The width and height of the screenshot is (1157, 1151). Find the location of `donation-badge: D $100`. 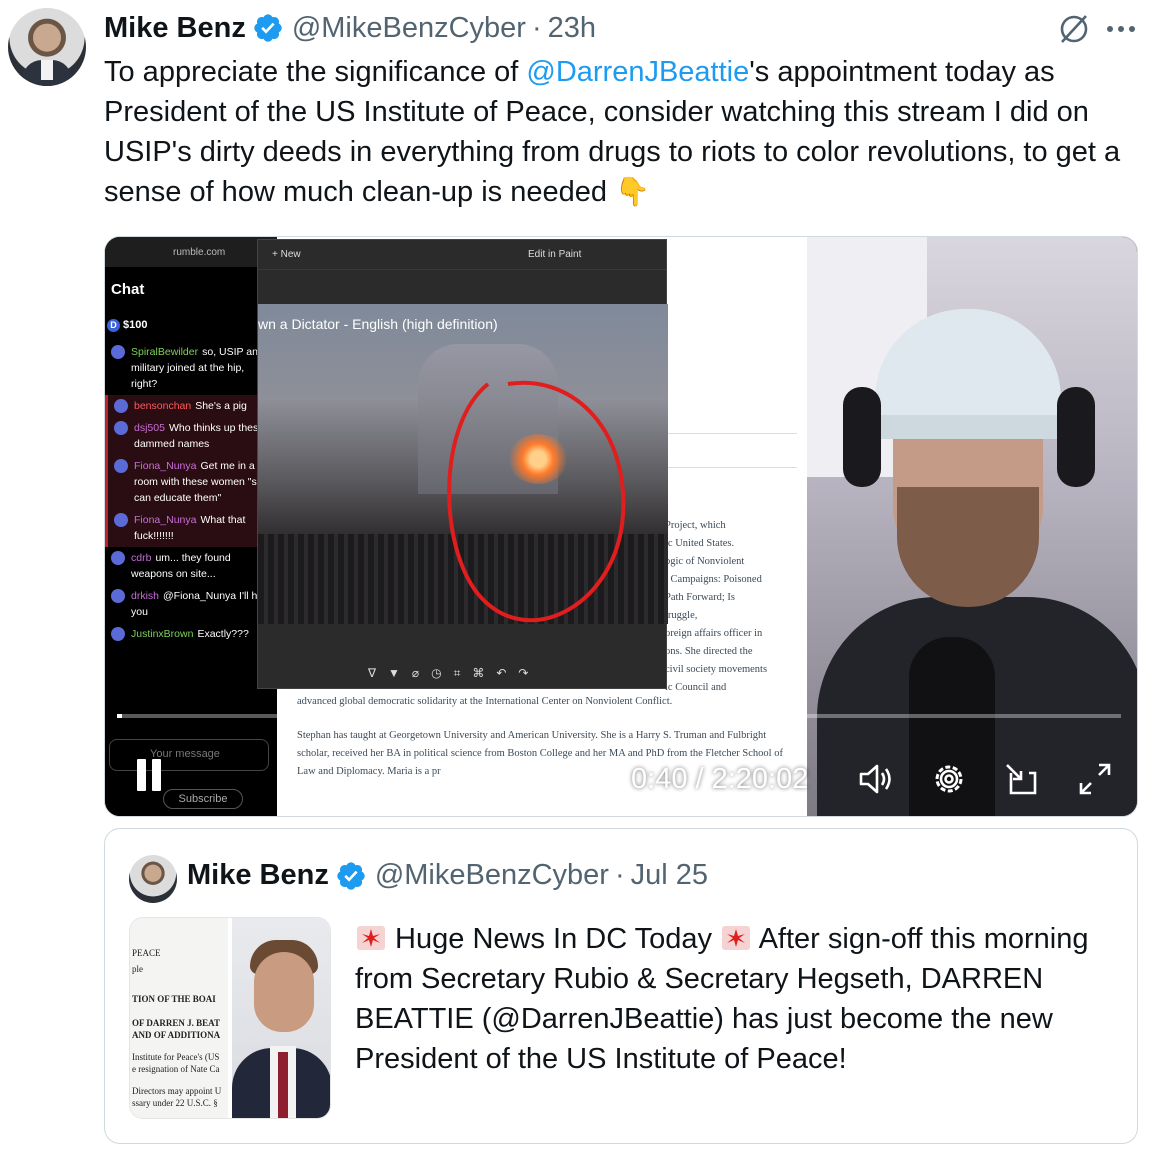

donation-badge: D $100 is located at coordinates (127, 325).